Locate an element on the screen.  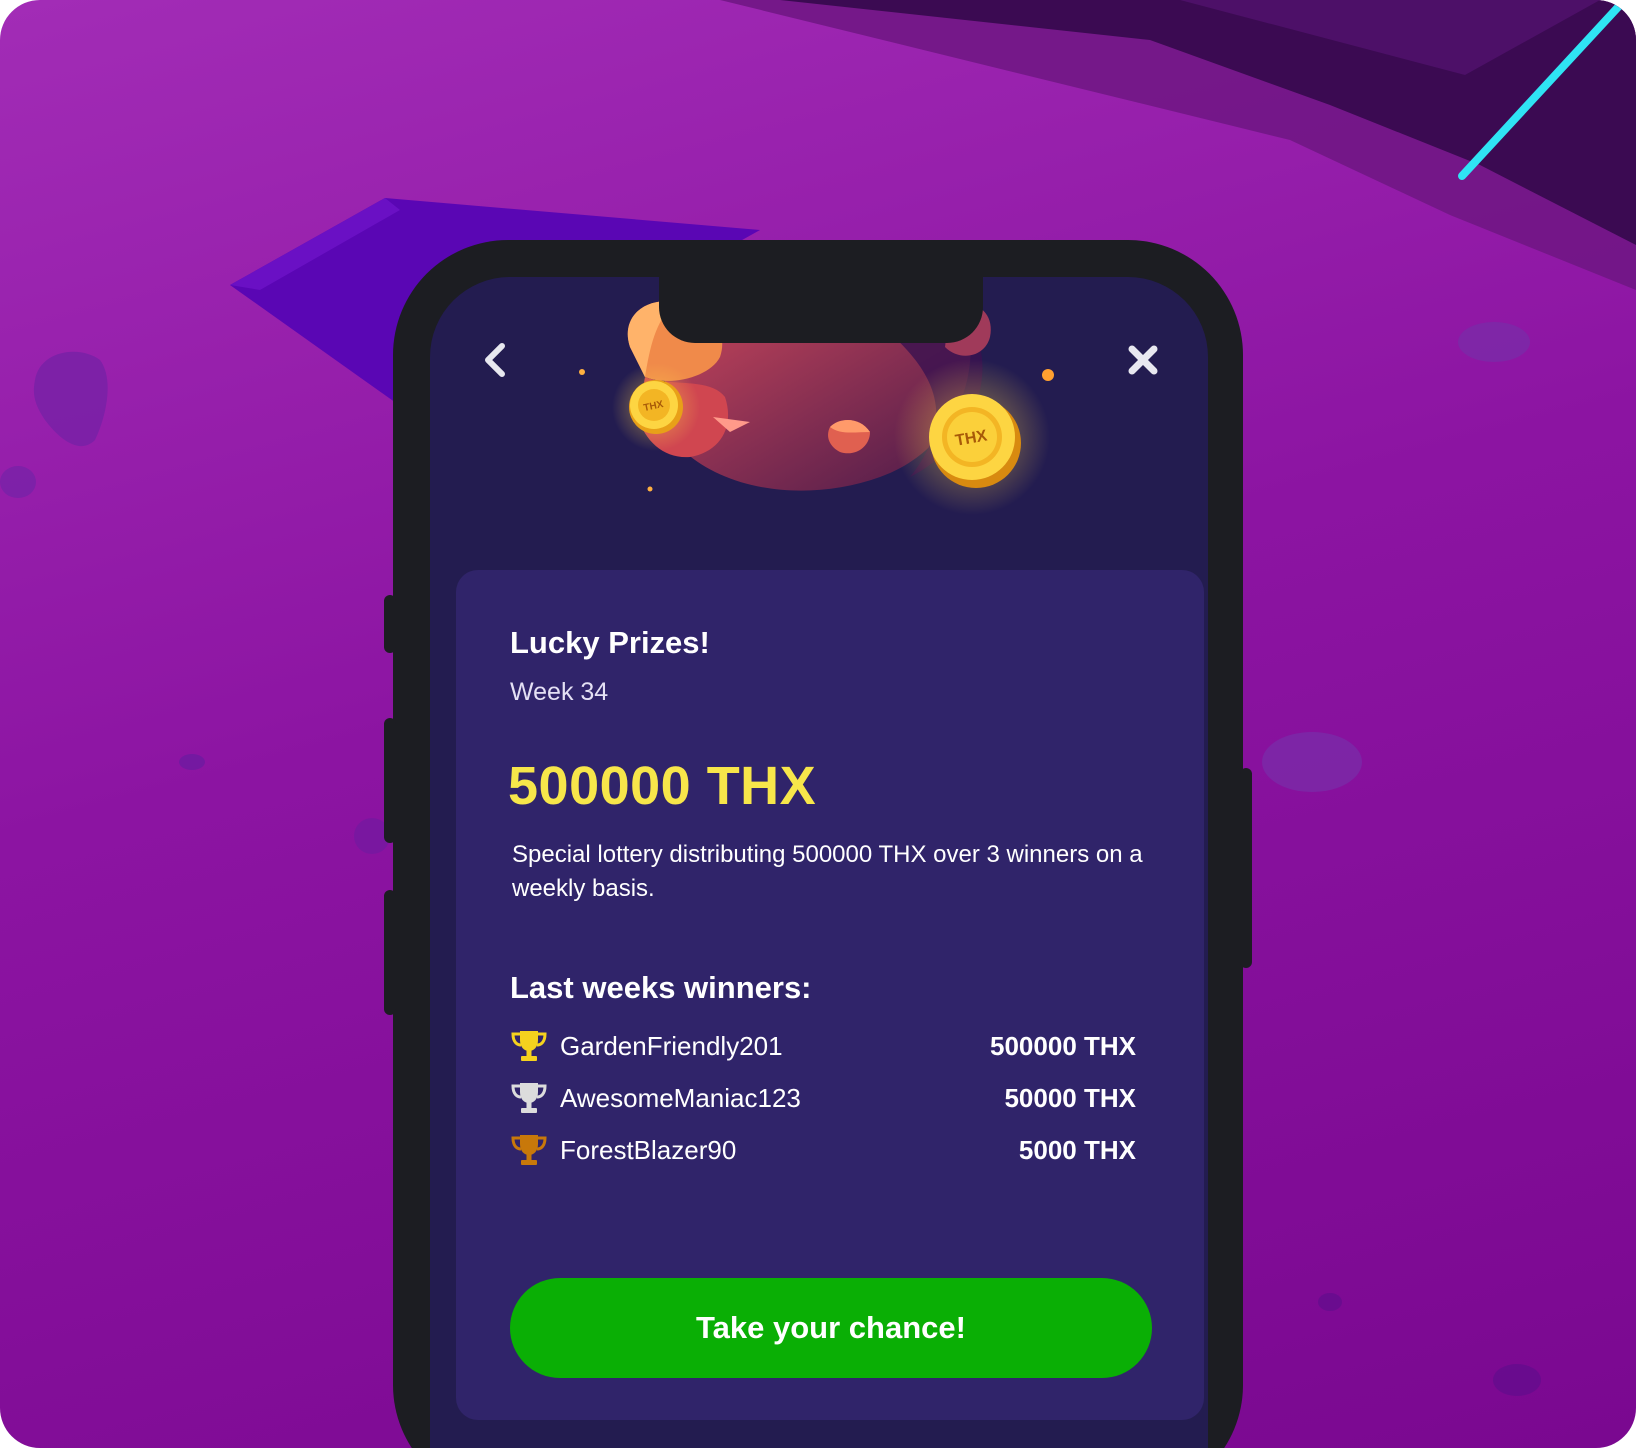
winner-name: AwesomeManiac123 is located at coordinates (680, 1097).